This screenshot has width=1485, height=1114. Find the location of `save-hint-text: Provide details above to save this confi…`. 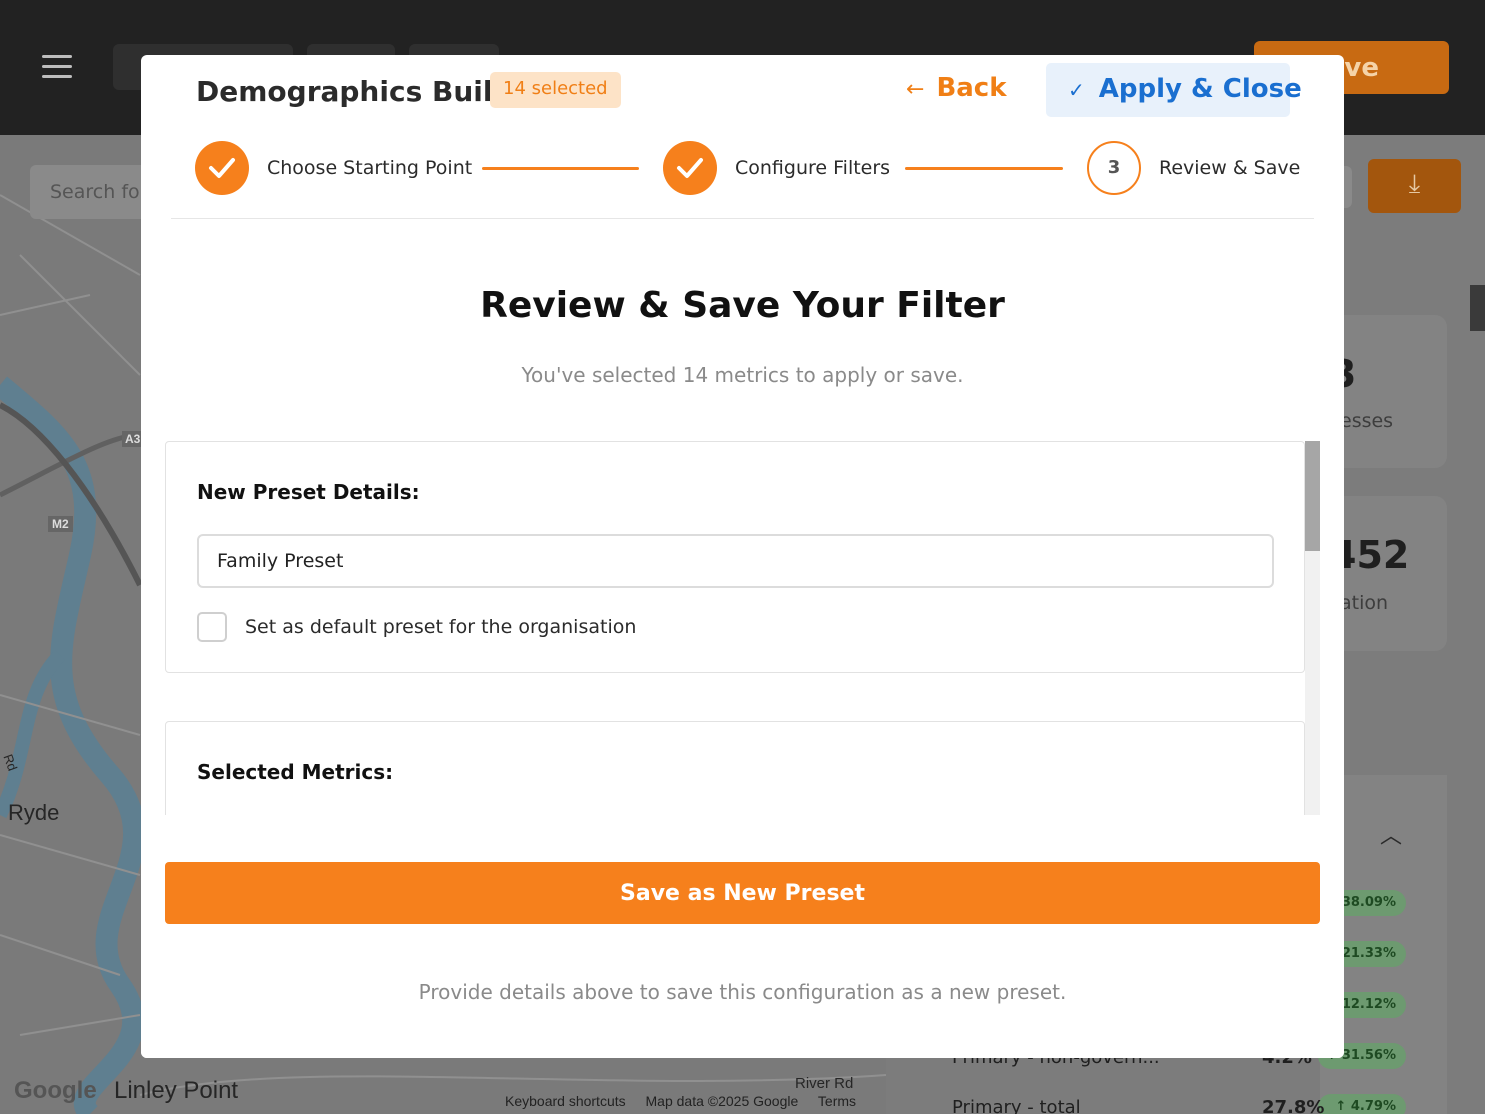

save-hint-text: Provide details above to save this confi… is located at coordinates (742, 992).